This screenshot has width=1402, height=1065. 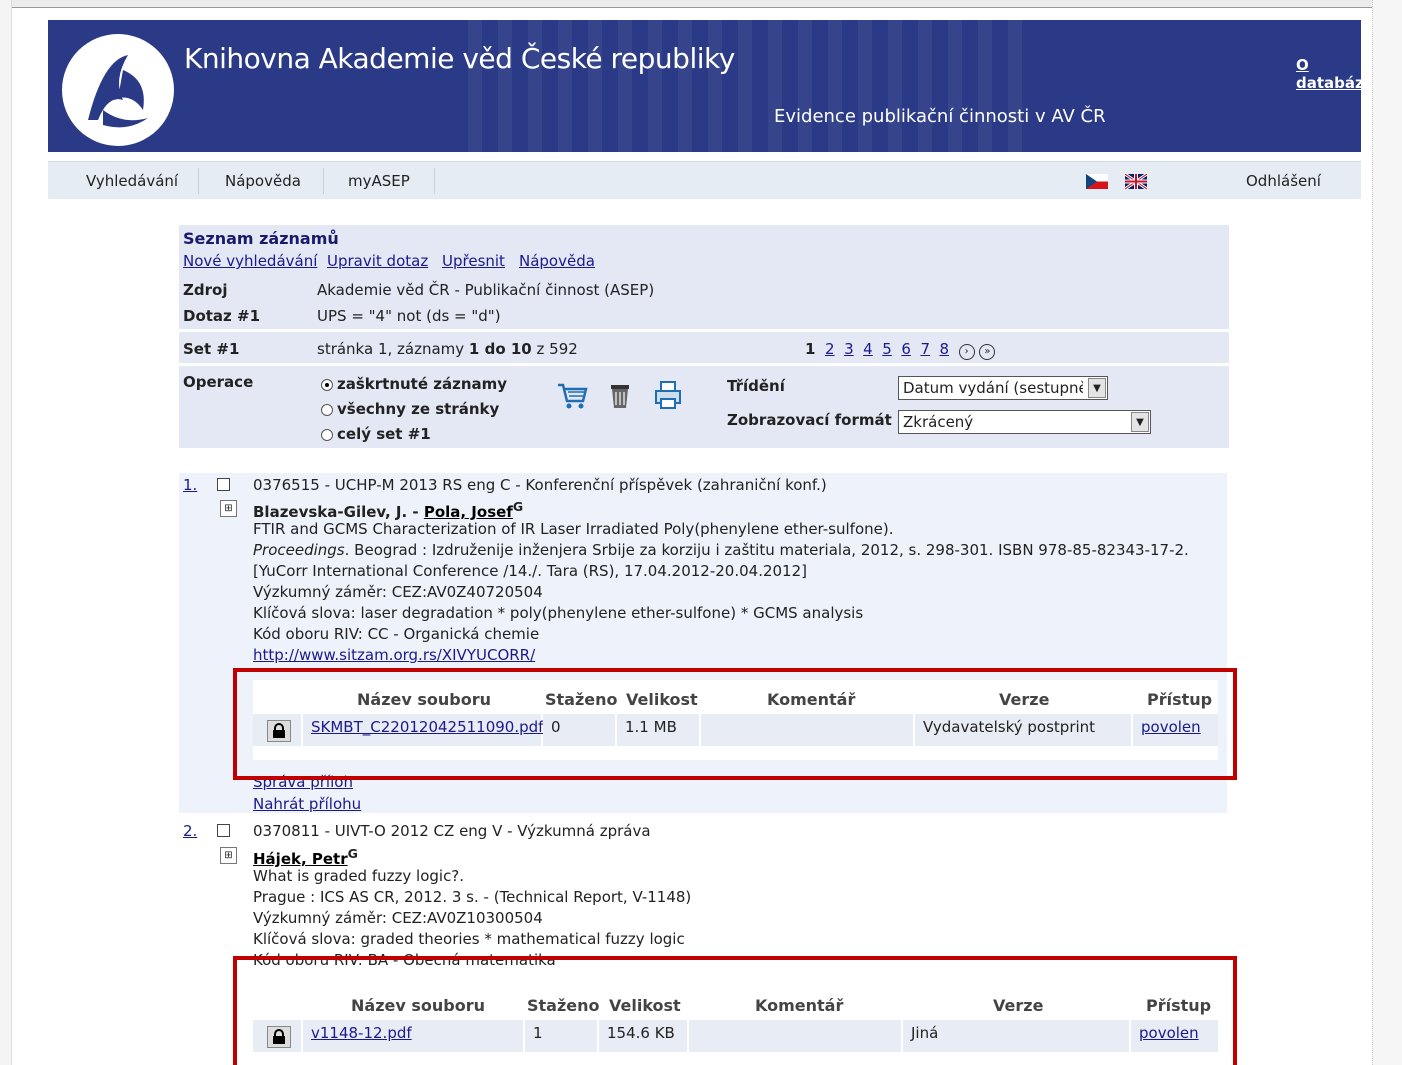 I want to click on record-research-plan: Výzkumný záměr: CEZ:AV0Z40720504, so click(x=398, y=592).